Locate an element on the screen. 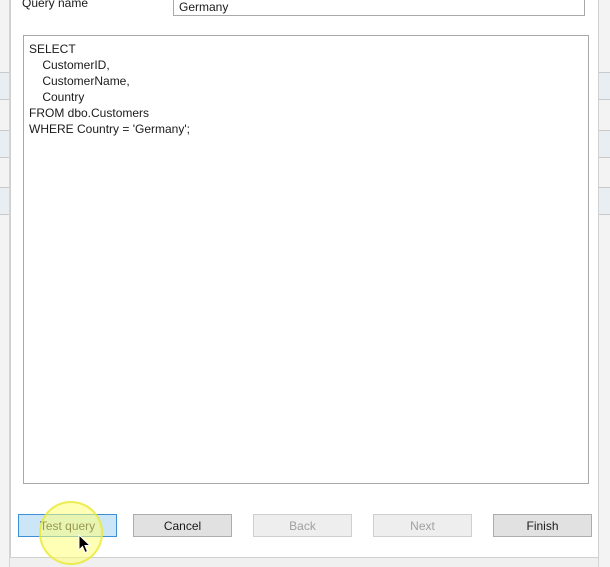 This screenshot has width=610, height=567. sql-line: FROM dbo.Customers is located at coordinates (89, 113).